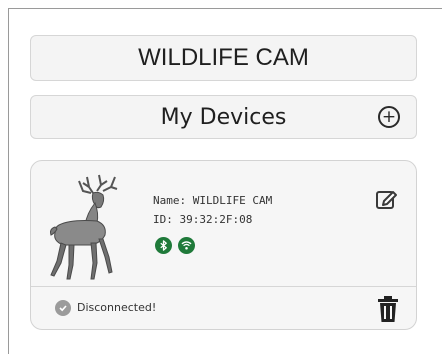  I want to click on edit-icon, so click(386, 200).